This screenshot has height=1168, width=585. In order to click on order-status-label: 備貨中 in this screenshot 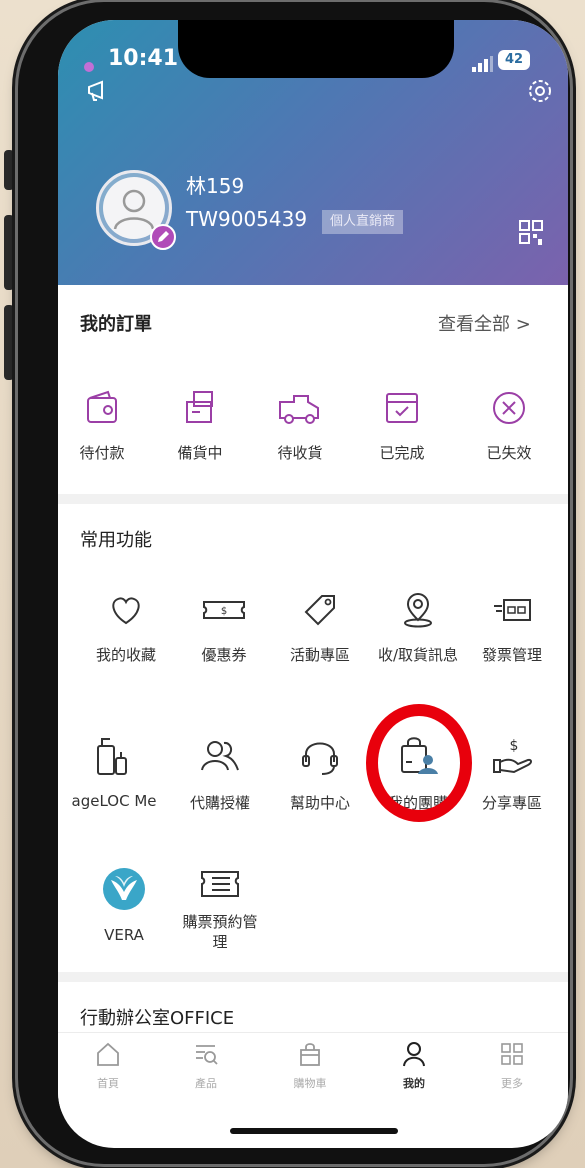, I will do `click(200, 453)`.